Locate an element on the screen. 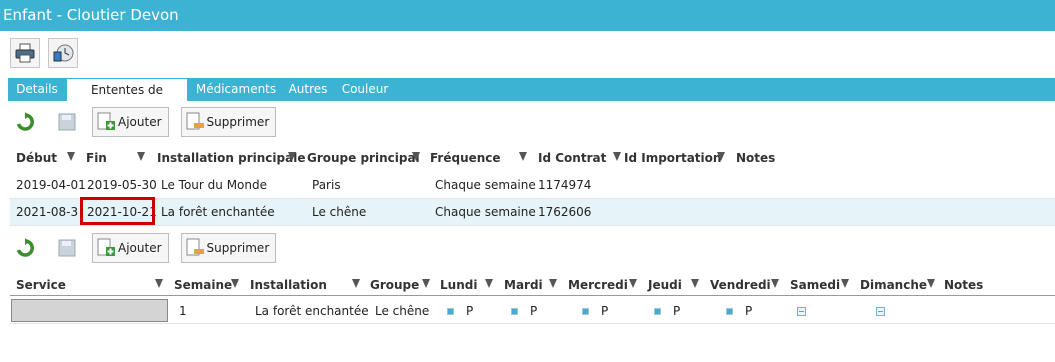 Image resolution: width=1055 pixels, height=362 pixels. tab-details: Details is located at coordinates (37, 89).